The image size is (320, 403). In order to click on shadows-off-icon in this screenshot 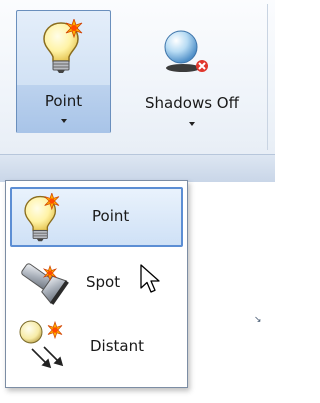, I will do `click(186, 51)`.